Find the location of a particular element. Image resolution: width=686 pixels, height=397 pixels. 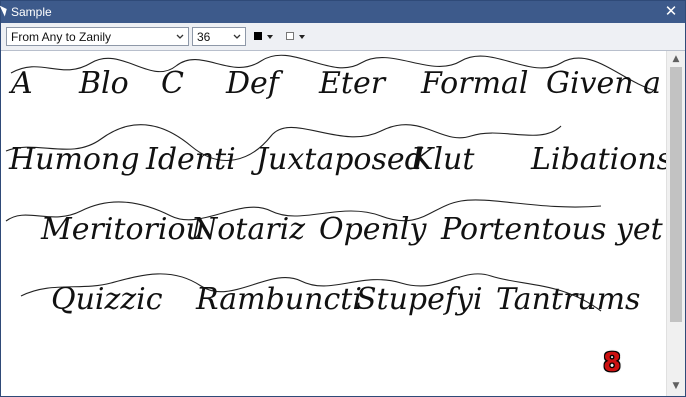

sample-word: Klut is located at coordinates (442, 159).